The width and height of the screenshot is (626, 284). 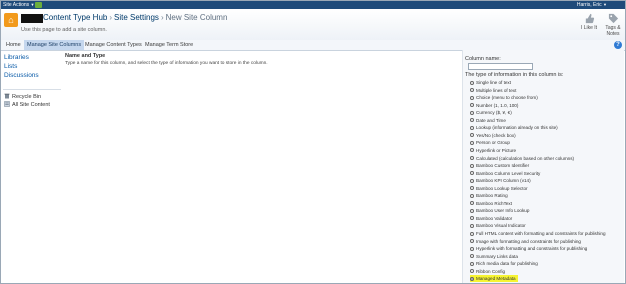 I want to click on column-type-option: Bamboo Custom Identifier, so click(x=499, y=165).